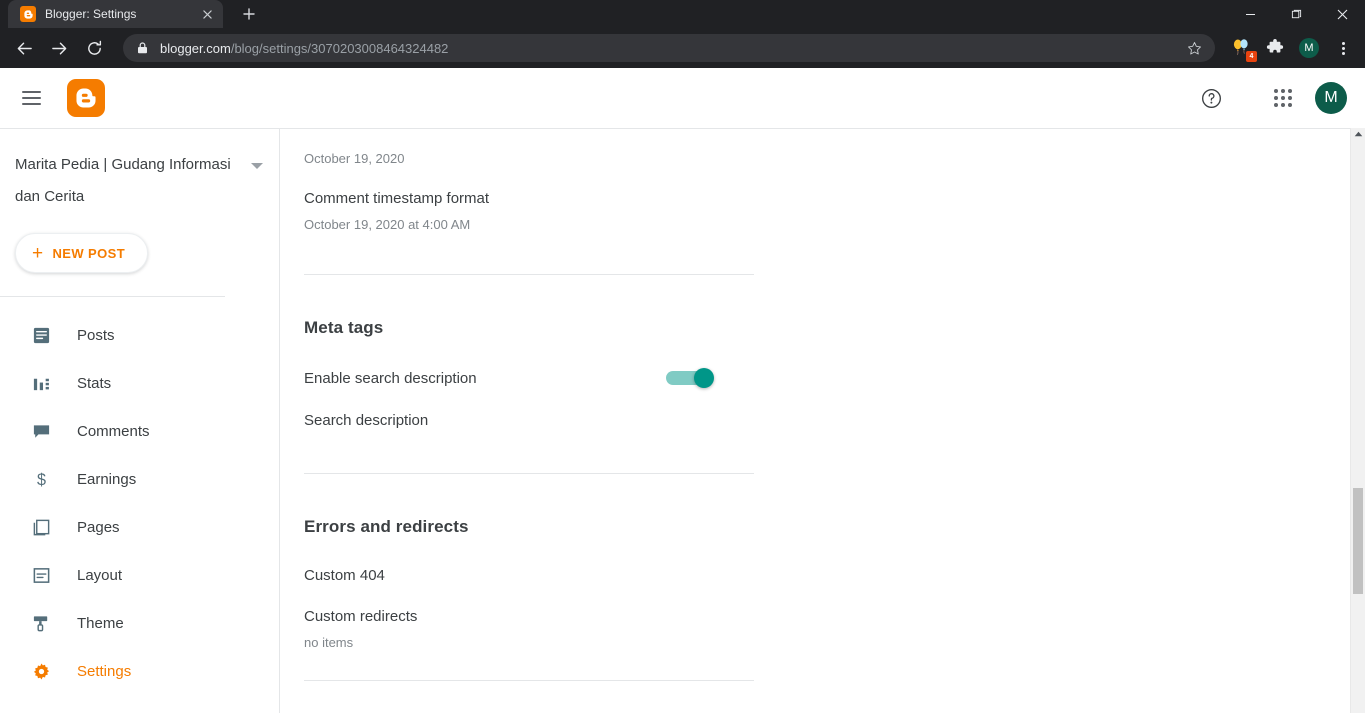  I want to click on enable-search-description-label: Enable search description, so click(390, 378).